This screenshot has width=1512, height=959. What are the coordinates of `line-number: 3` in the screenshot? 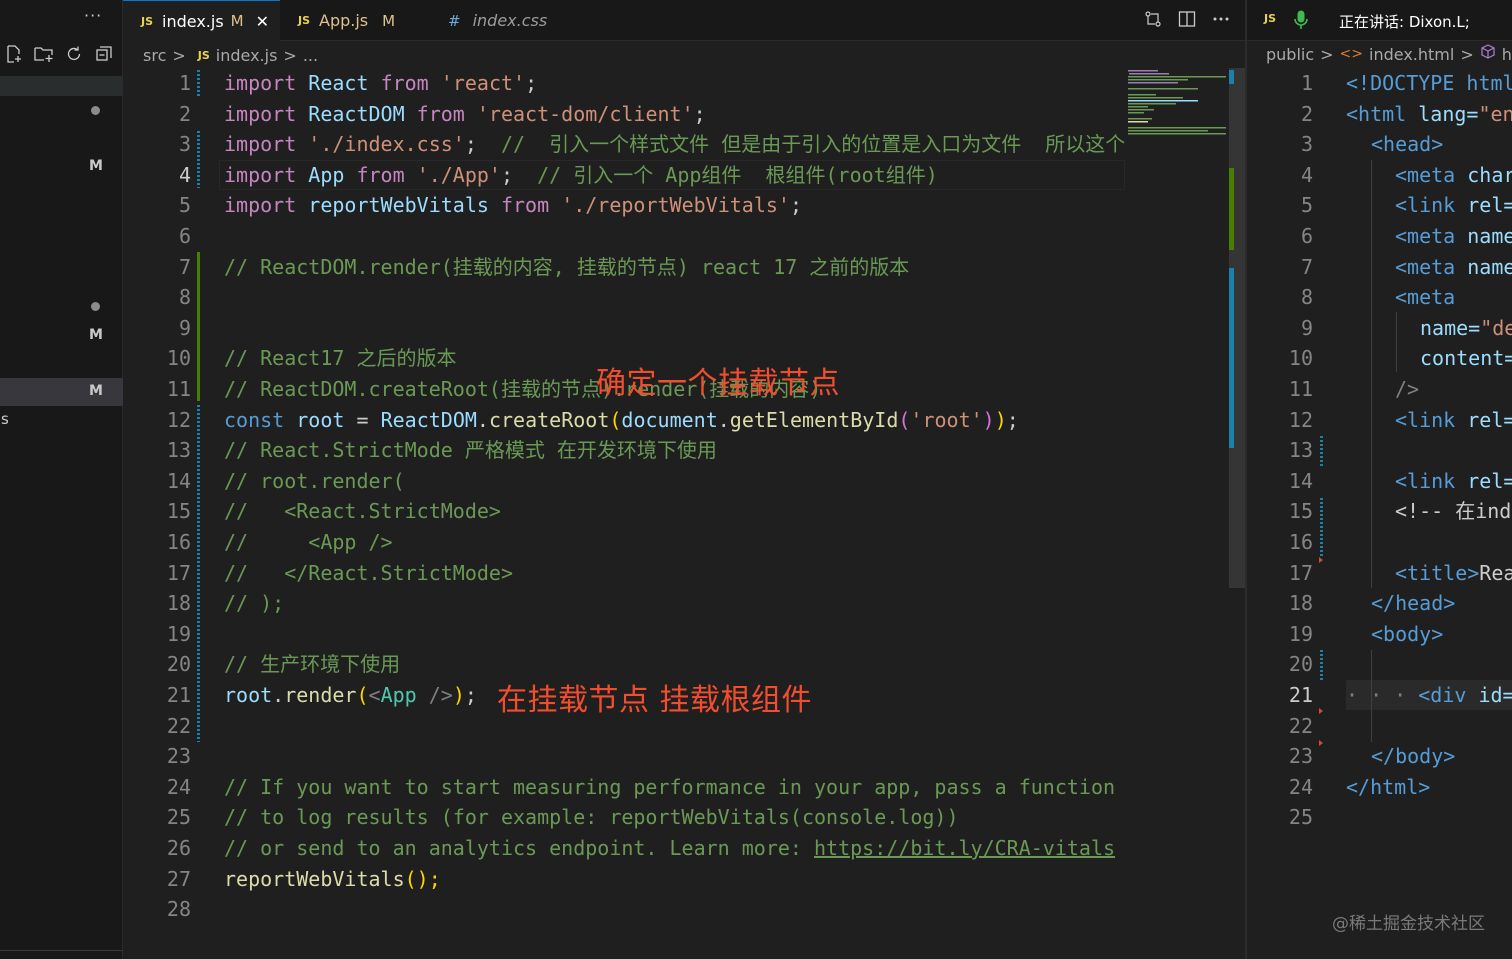 It's located at (184, 144).